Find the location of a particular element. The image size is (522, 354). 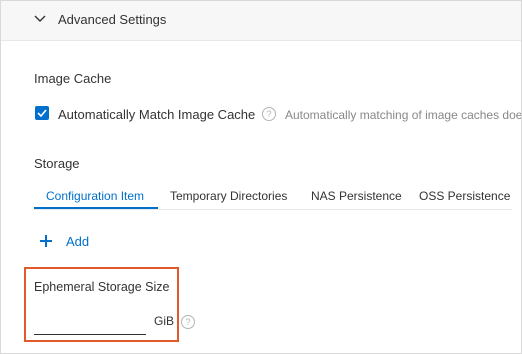

tab-temporary-directories: Temporary Directories is located at coordinates (228, 196).